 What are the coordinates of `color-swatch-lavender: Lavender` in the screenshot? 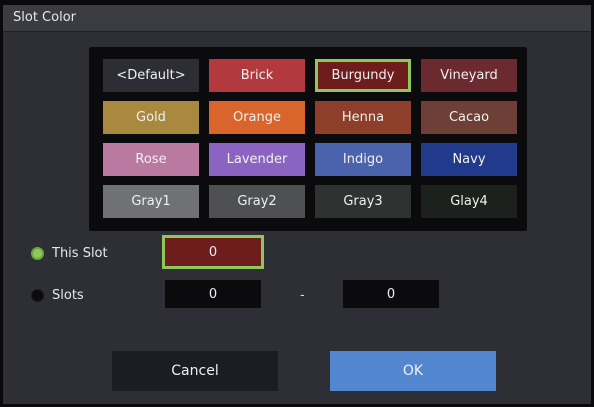 It's located at (257, 159).